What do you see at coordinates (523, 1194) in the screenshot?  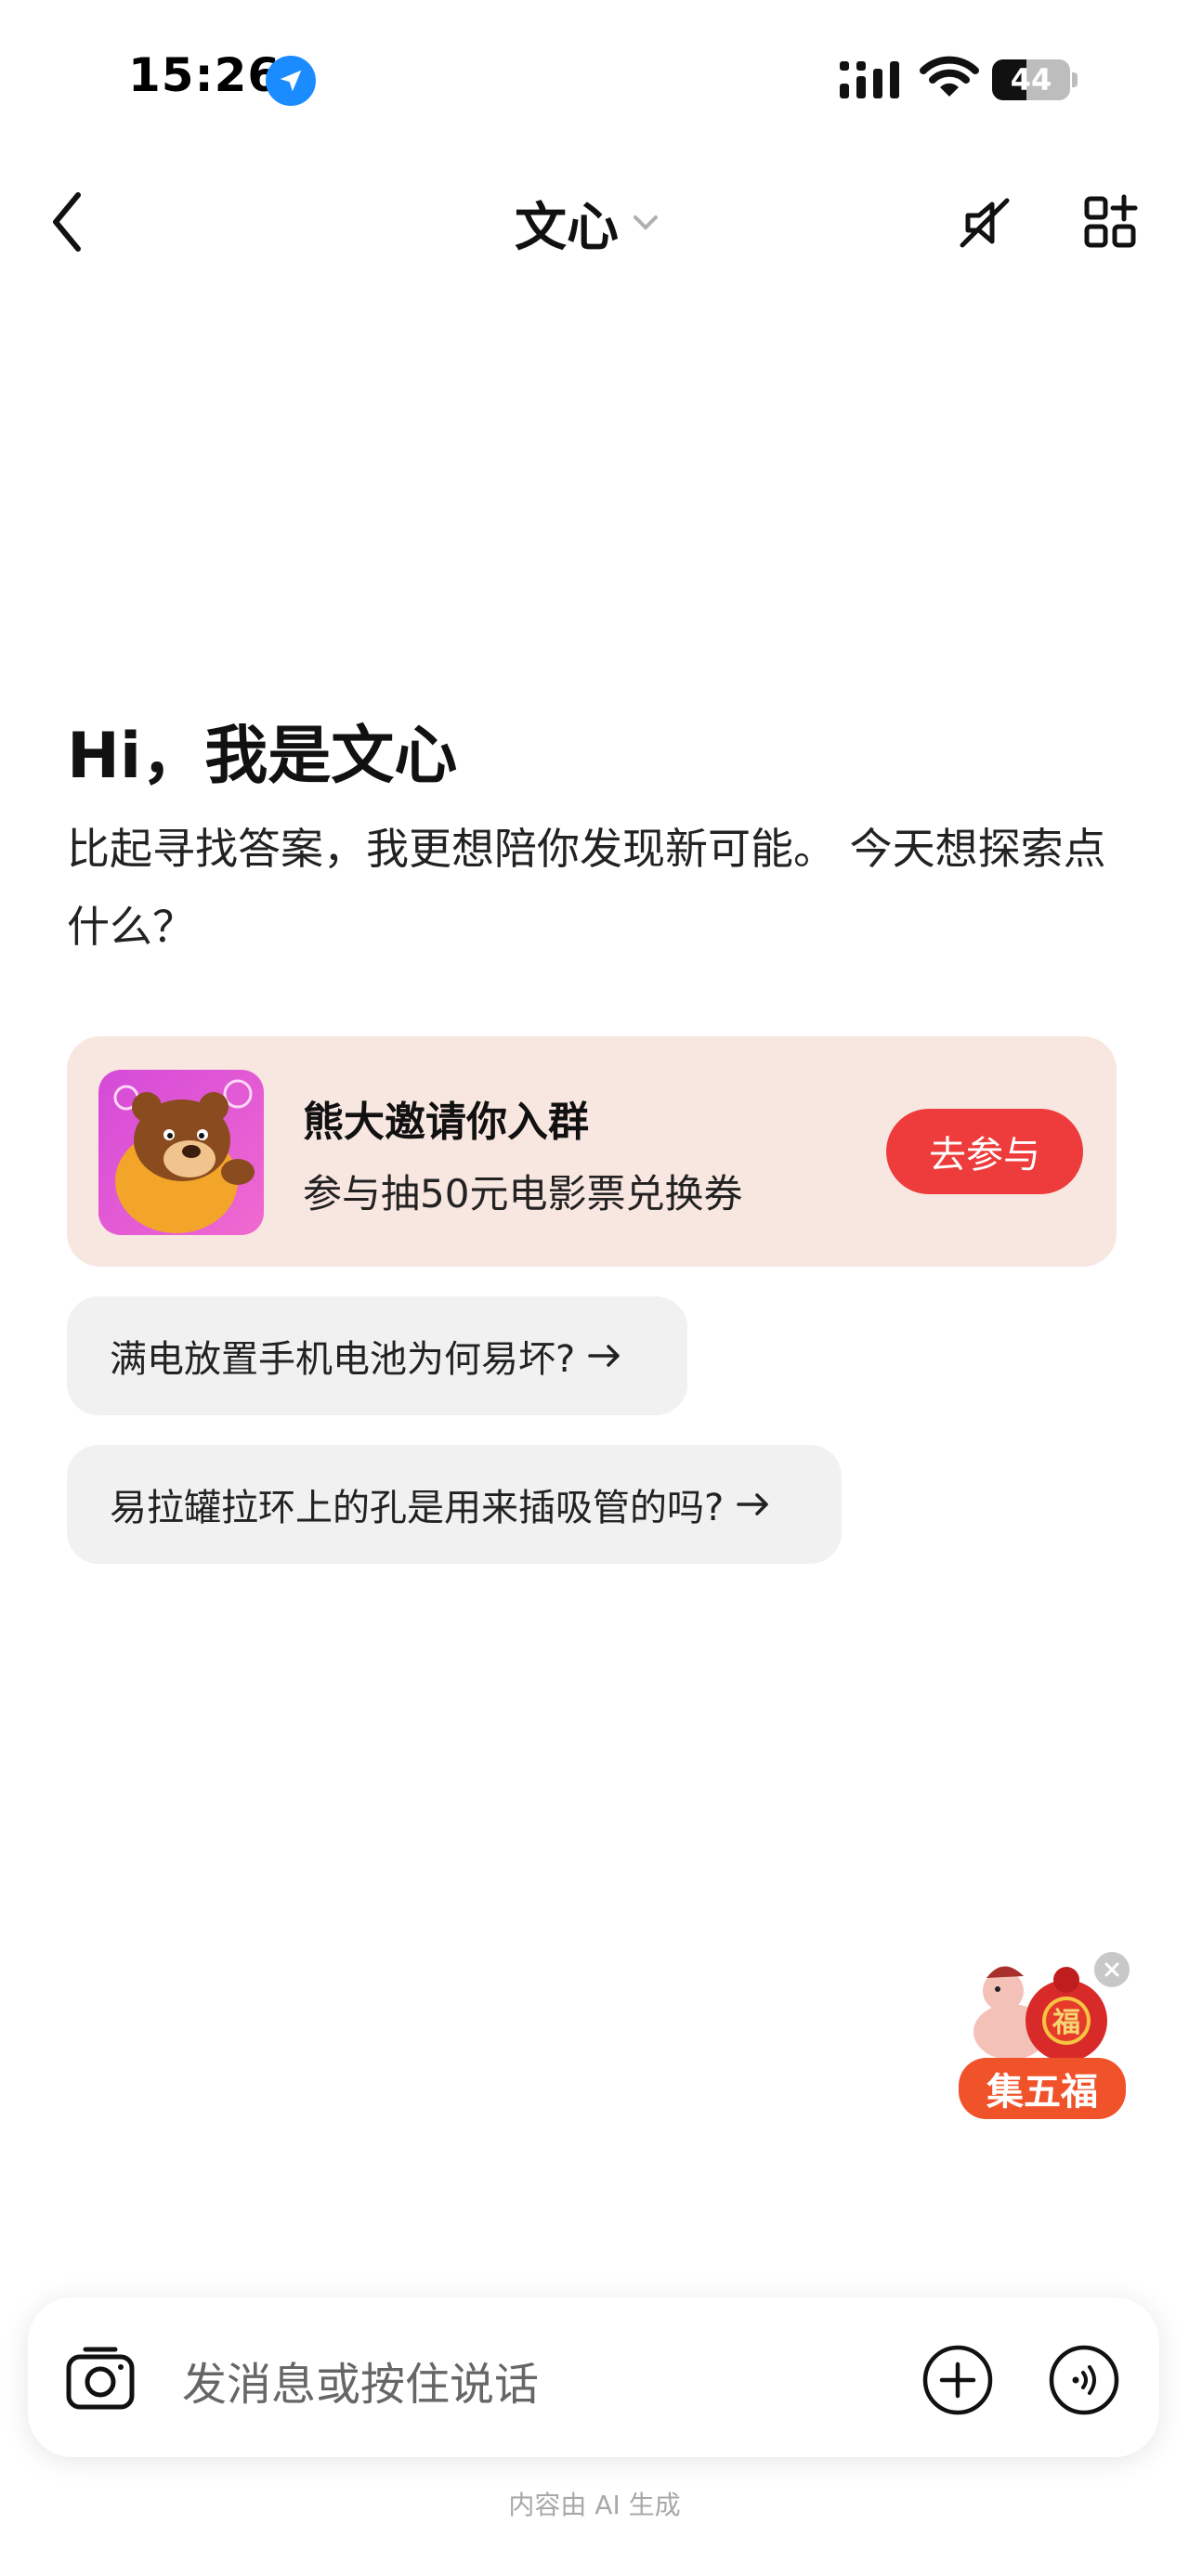 I see `promo-subtitle: 参与抽50元电影票兑换券` at bounding box center [523, 1194].